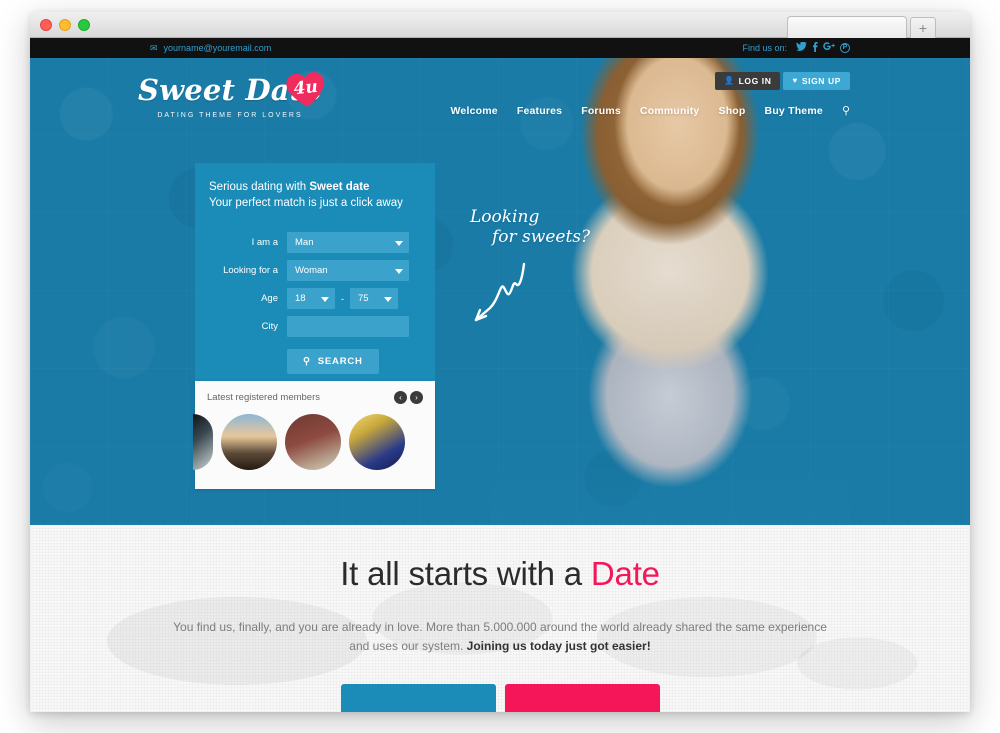  I want to click on panel-title-brand: Sweet date, so click(339, 187).